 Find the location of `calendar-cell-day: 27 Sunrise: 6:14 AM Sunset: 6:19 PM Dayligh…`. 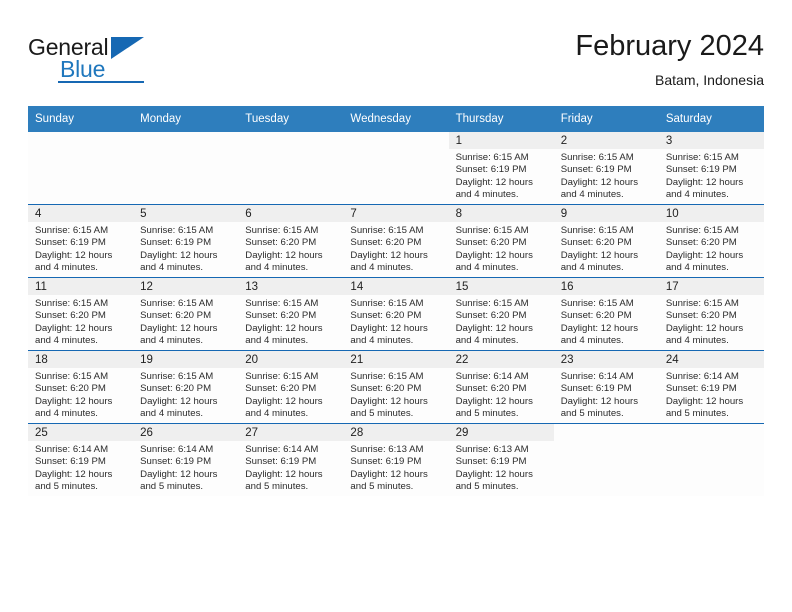

calendar-cell-day: 27 Sunrise: 6:14 AM Sunset: 6:19 PM Dayligh… is located at coordinates (291, 459).